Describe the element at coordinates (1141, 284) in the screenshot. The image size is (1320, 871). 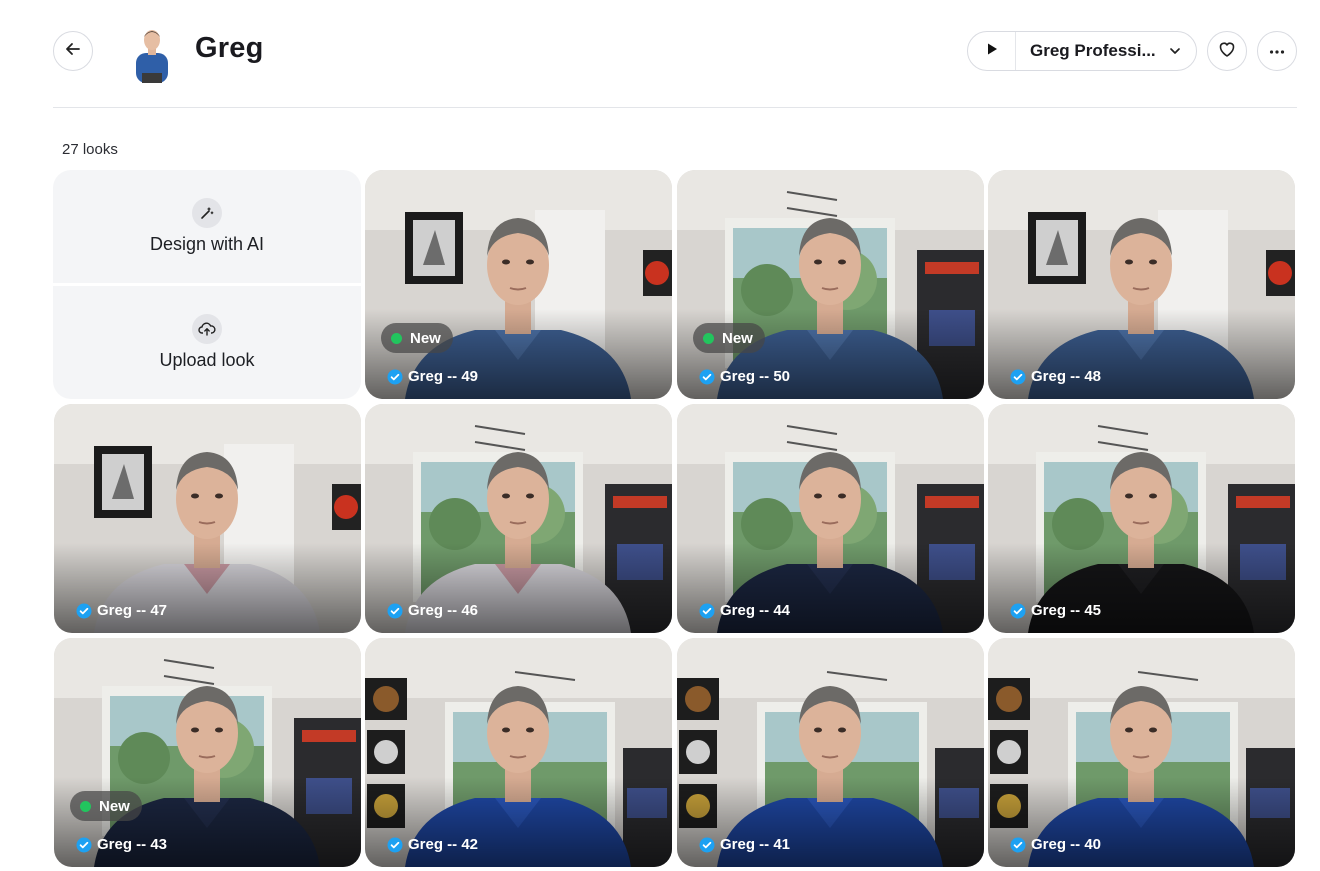
I see `look-card: Greg -- 48` at that location.